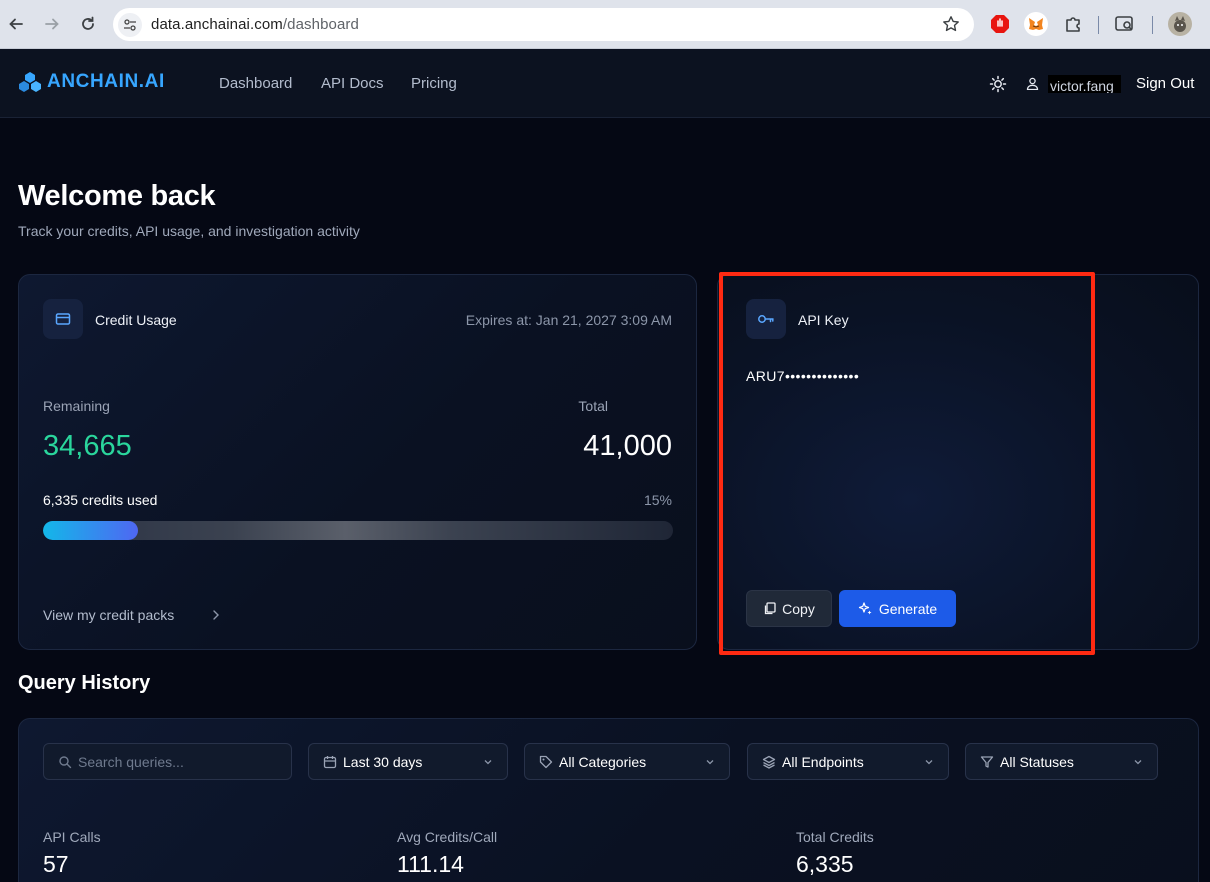 This screenshot has width=1210, height=882. What do you see at coordinates (798, 608) in the screenshot?
I see `copy-button-label: Copy` at bounding box center [798, 608].